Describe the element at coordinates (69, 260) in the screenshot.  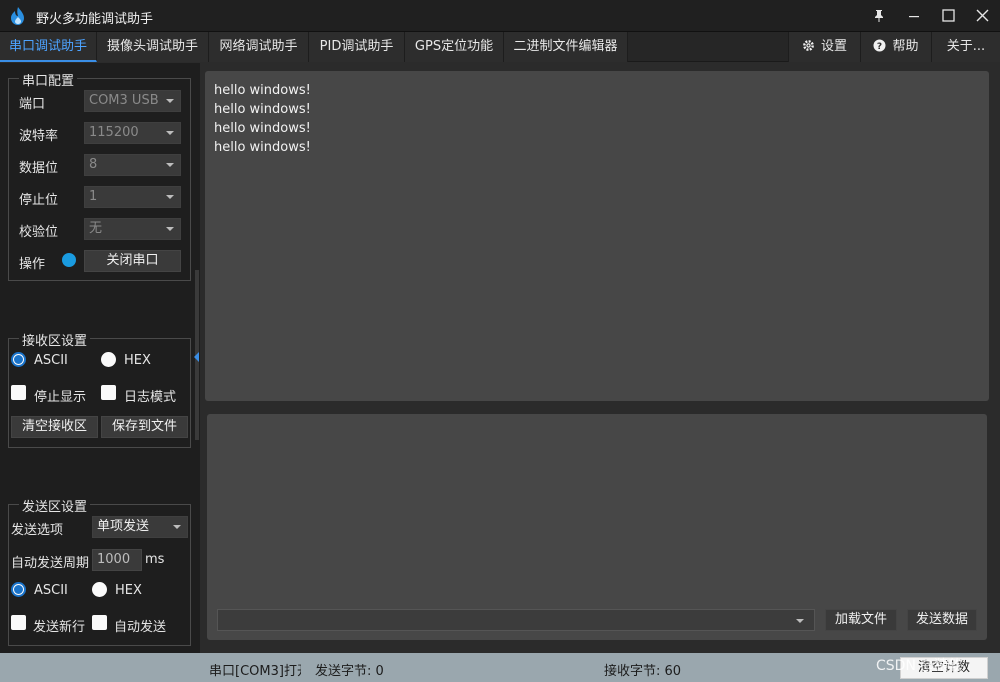
I see `port-status-indicator` at that location.